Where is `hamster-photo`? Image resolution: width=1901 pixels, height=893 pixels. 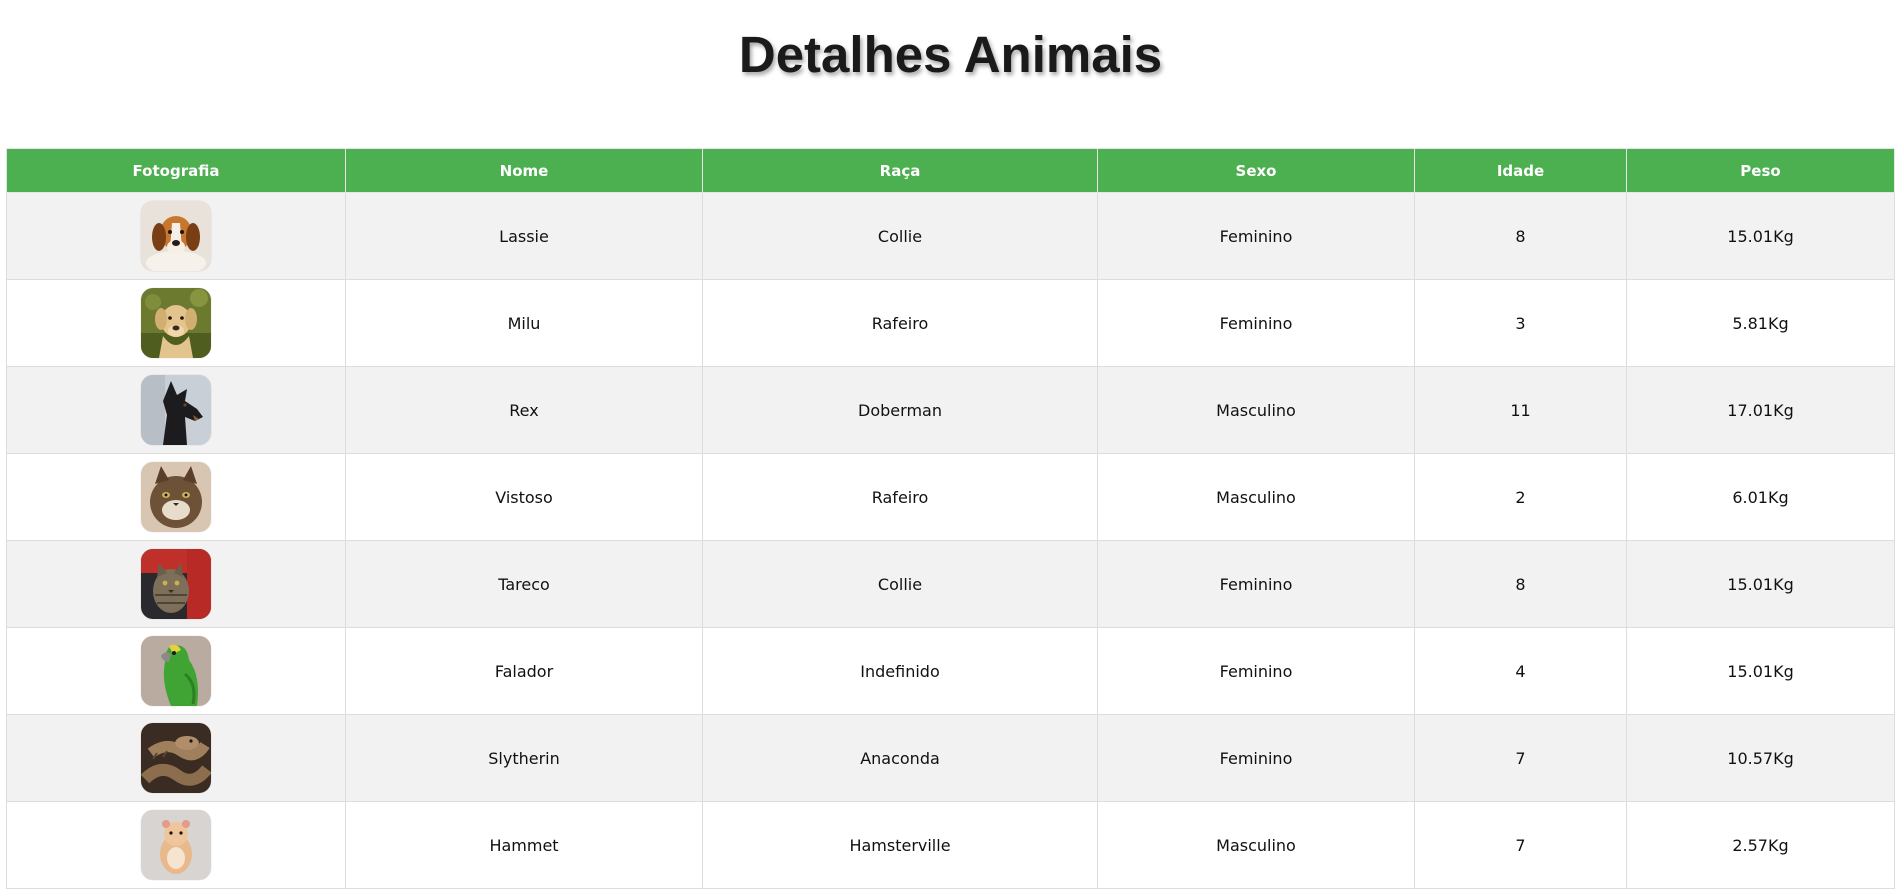
hamster-photo is located at coordinates (176, 845).